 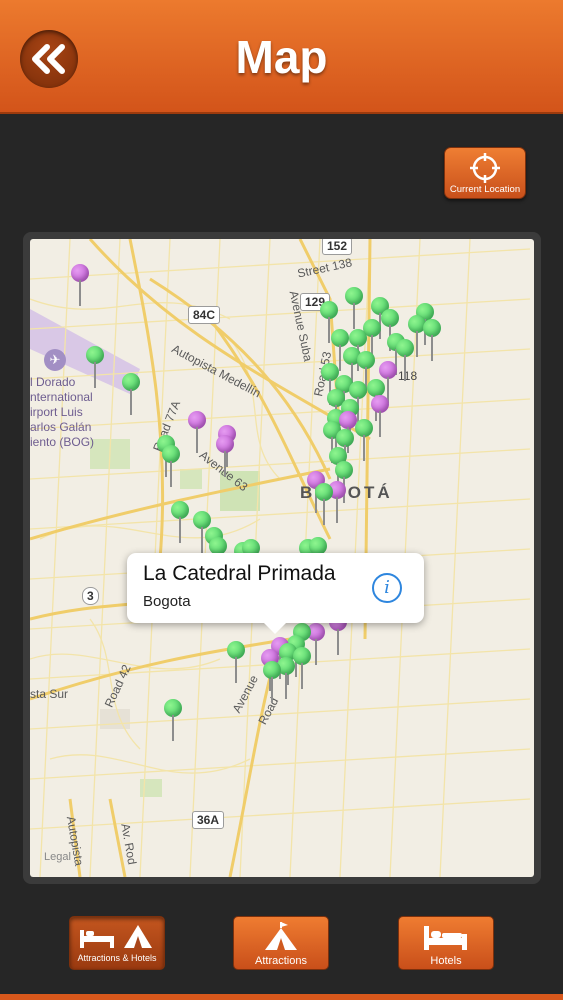 I want to click on tent-icon, so click(x=281, y=936).